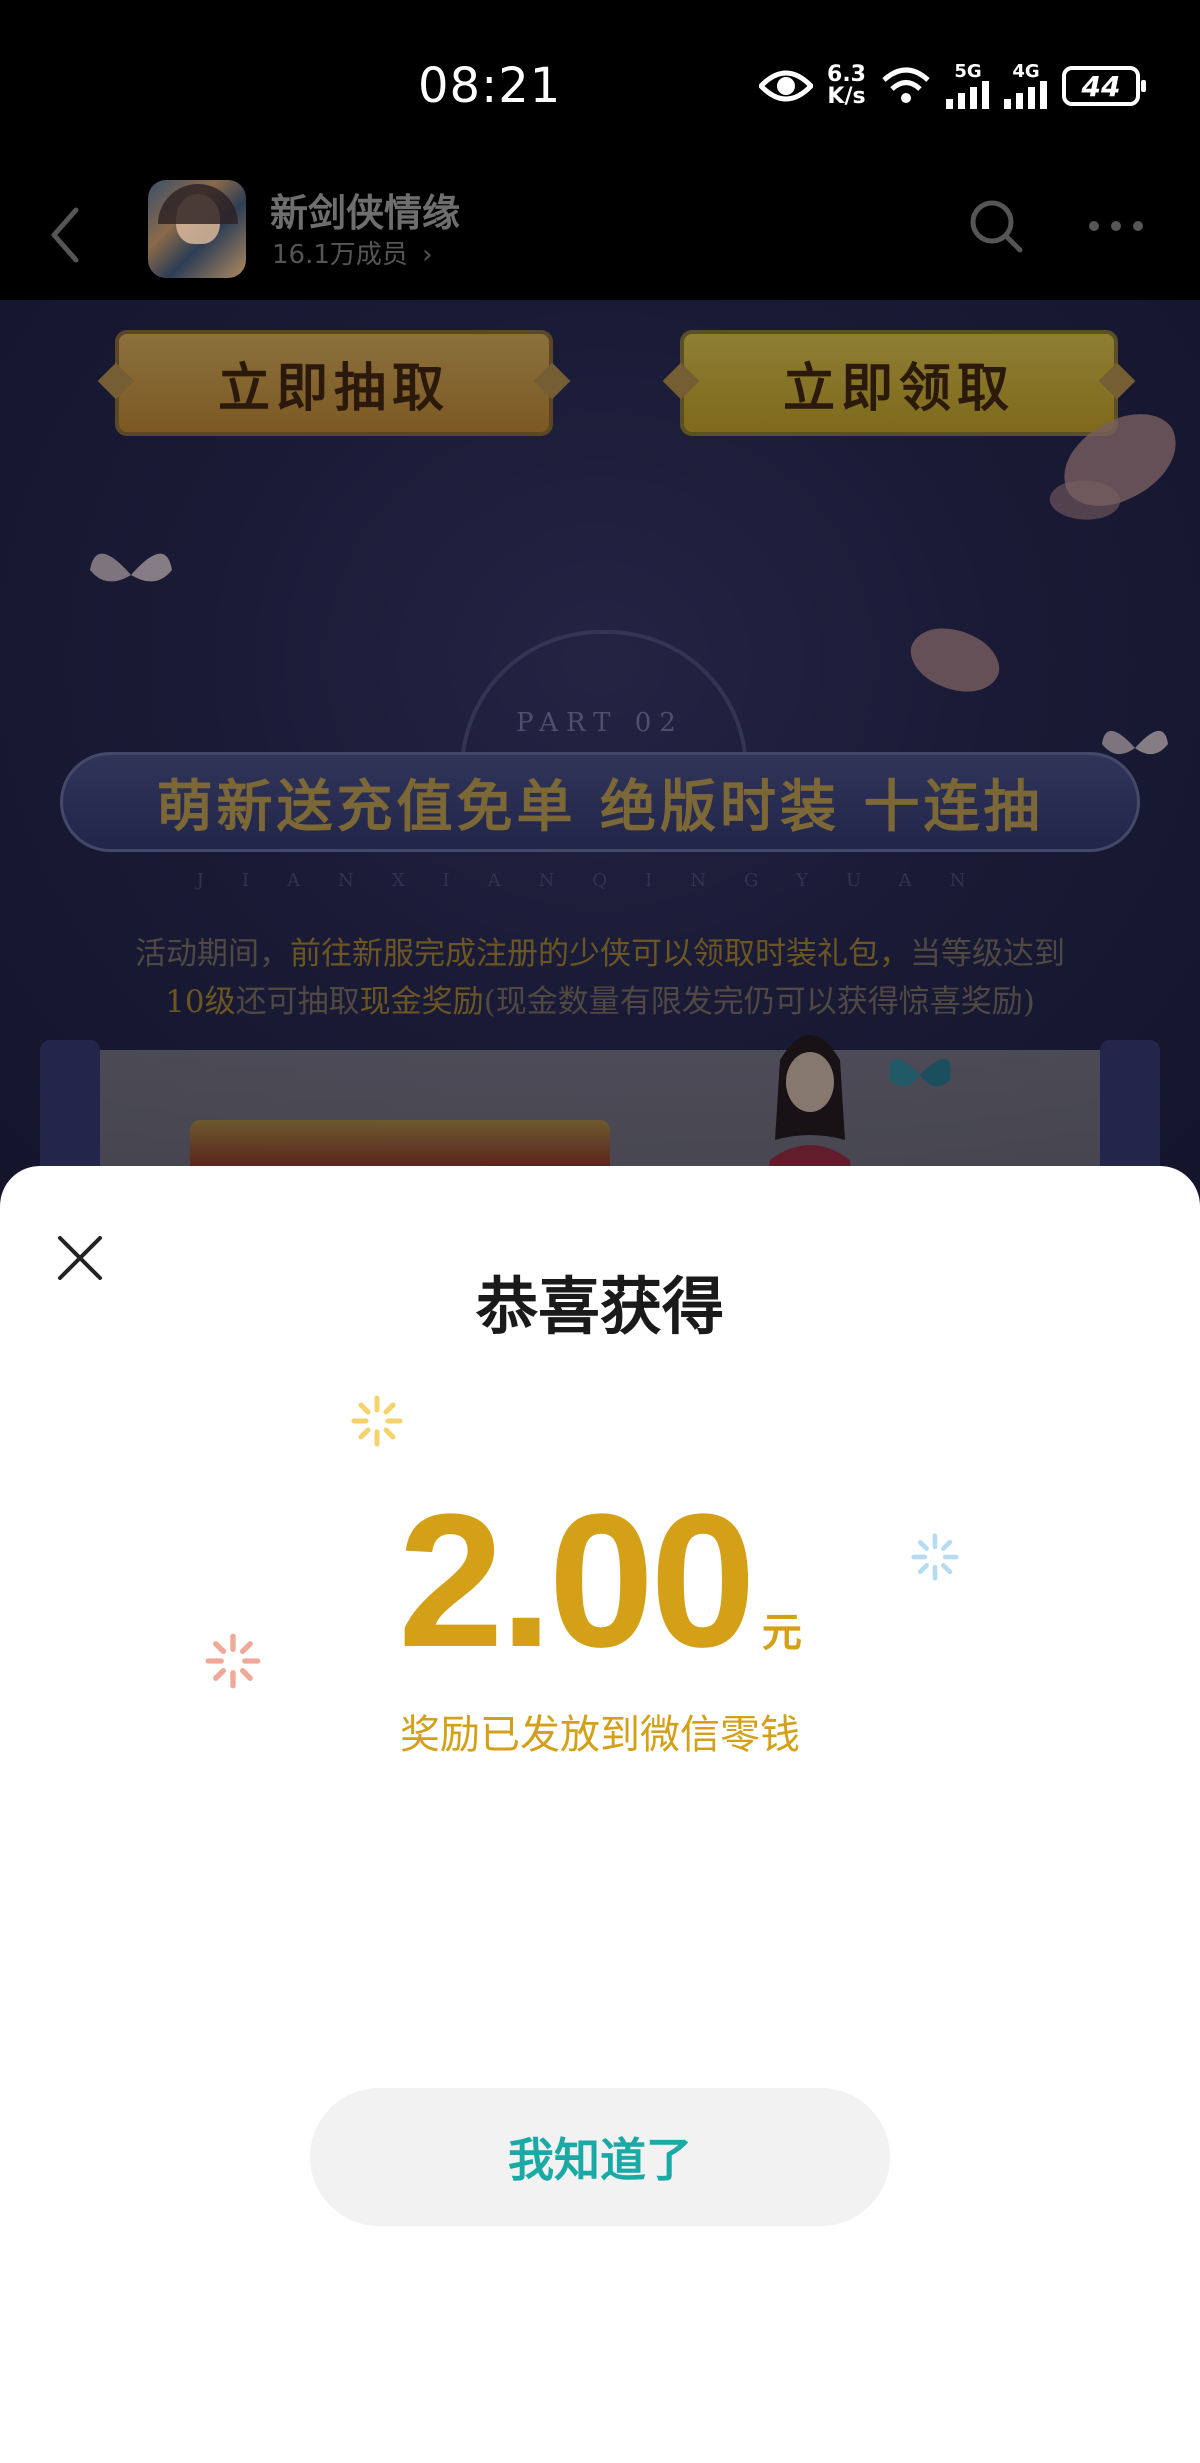  Describe the element at coordinates (599, 1306) in the screenshot. I see `sheet-title: 恭喜获得` at that location.